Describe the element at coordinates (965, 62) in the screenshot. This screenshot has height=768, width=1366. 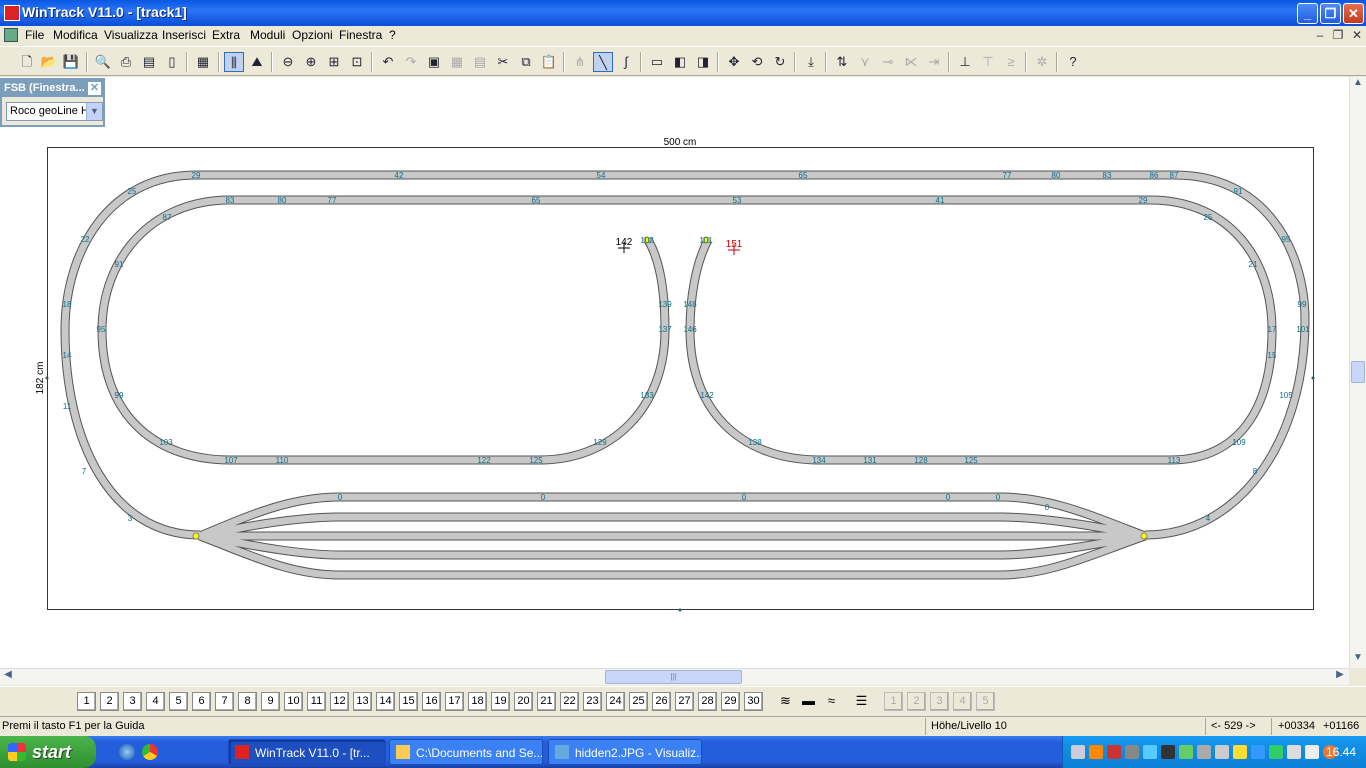
I see `measure-icon: ⊥` at that location.